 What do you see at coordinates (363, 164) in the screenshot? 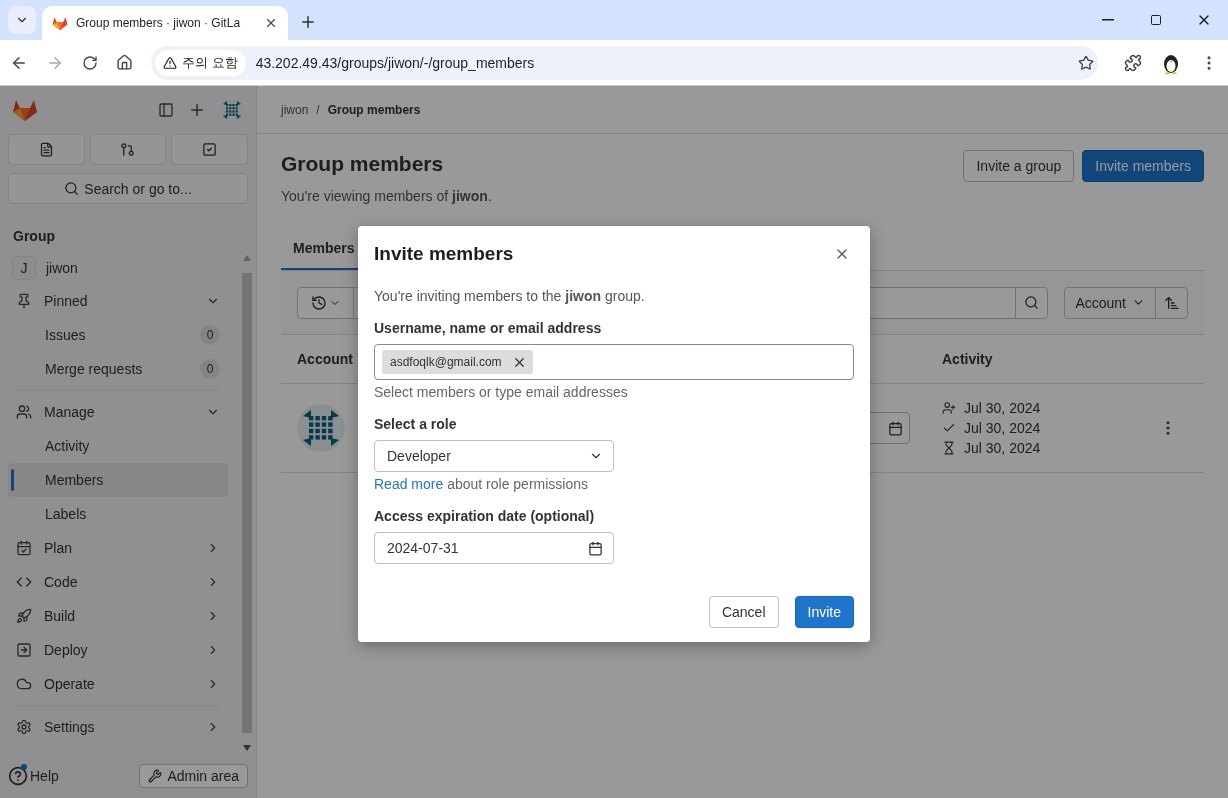
I see `page-title: Group members` at bounding box center [363, 164].